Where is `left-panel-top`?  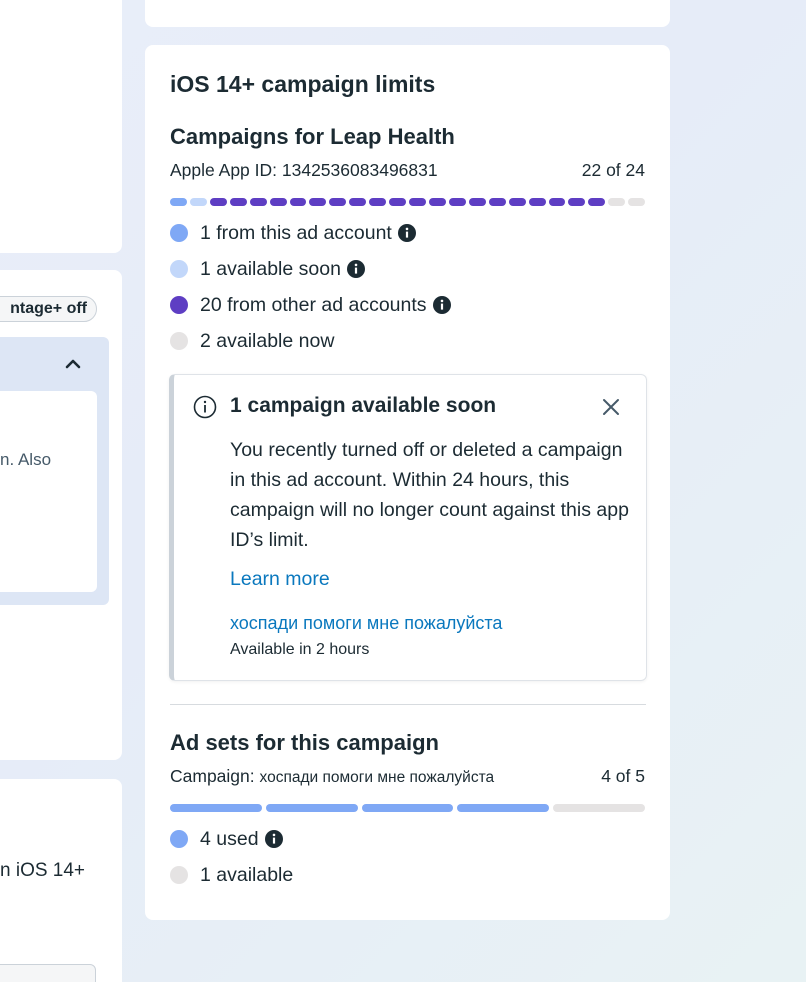
left-panel-top is located at coordinates (61, 126).